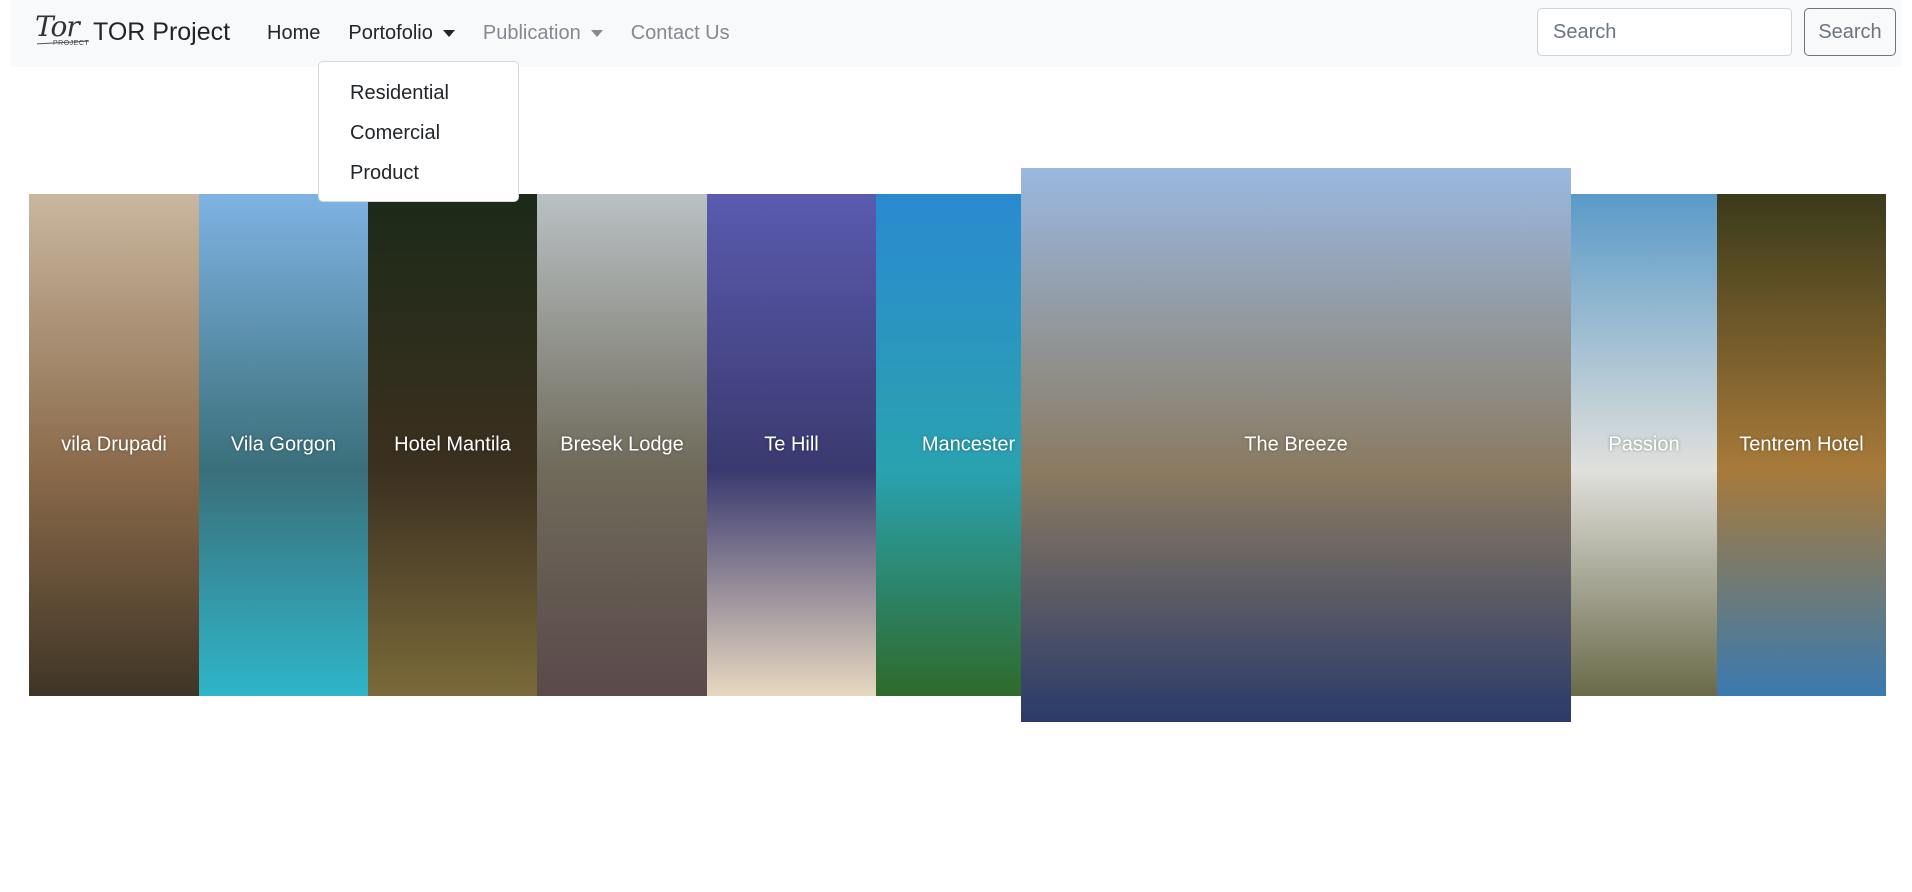 This screenshot has width=1912, height=892. I want to click on search-button: Search, so click(1850, 32).